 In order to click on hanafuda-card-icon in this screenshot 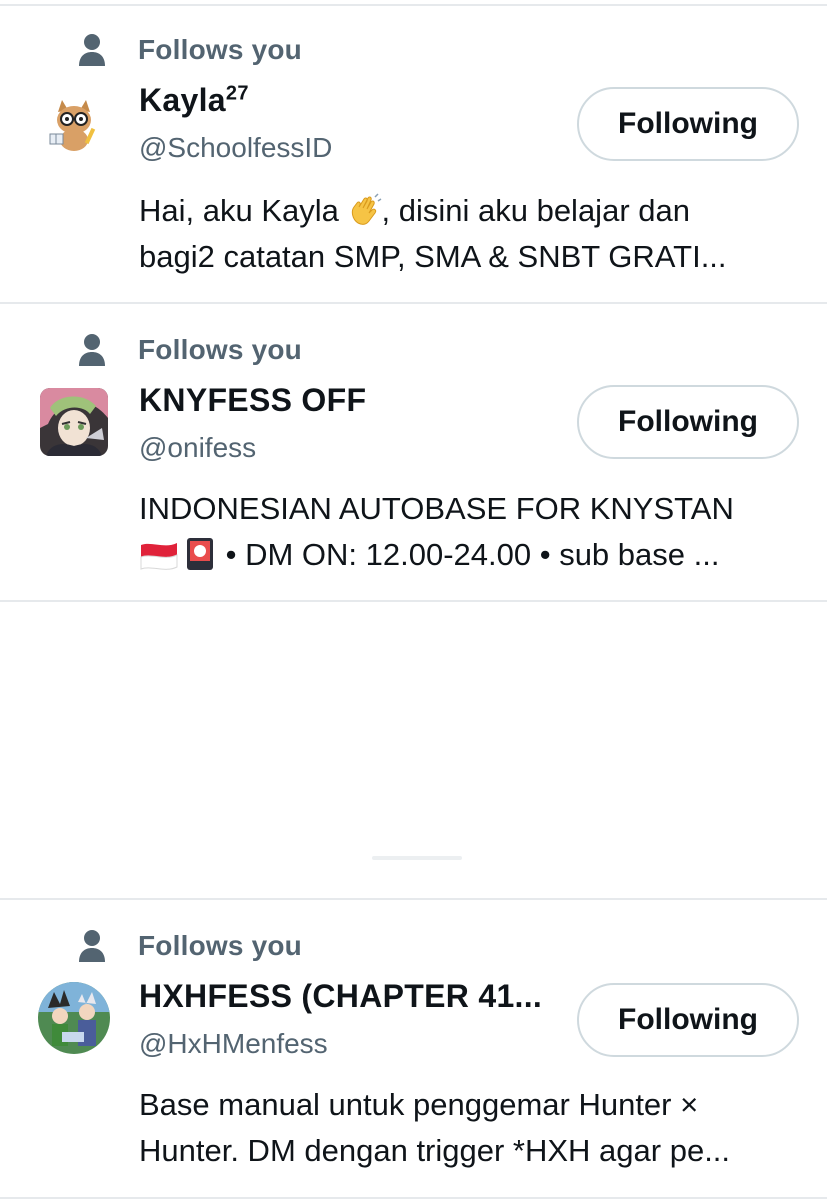, I will do `click(200, 554)`.